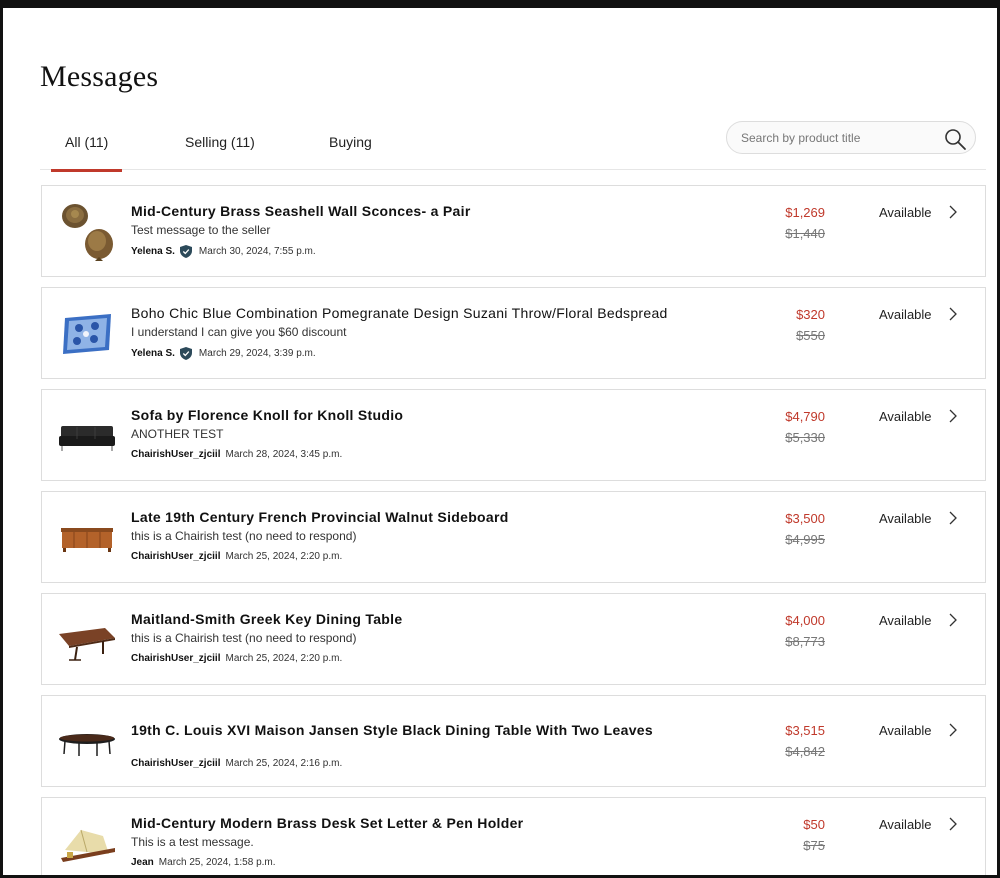  What do you see at coordinates (810, 314) in the screenshot?
I see `current-price: $320` at bounding box center [810, 314].